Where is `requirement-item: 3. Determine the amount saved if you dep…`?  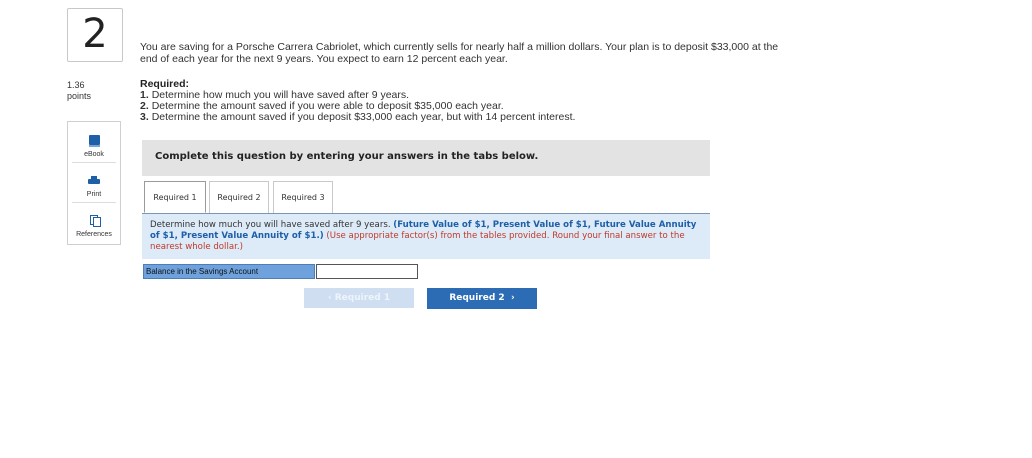 requirement-item: 3. Determine the amount saved if you dep… is located at coordinates (358, 117).